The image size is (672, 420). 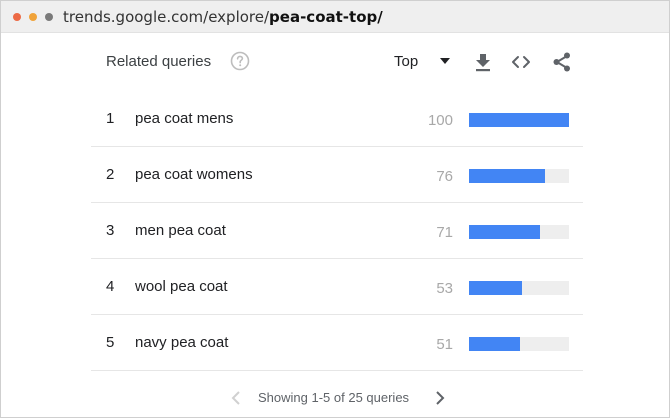 What do you see at coordinates (440, 398) in the screenshot?
I see `chevron-right-icon` at bounding box center [440, 398].